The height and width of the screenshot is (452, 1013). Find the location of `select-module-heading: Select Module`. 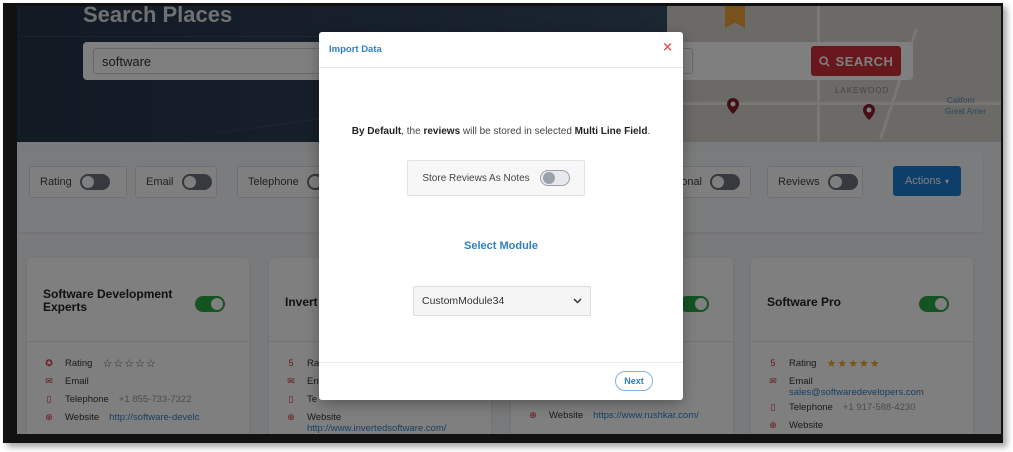

select-module-heading: Select Module is located at coordinates (501, 246).